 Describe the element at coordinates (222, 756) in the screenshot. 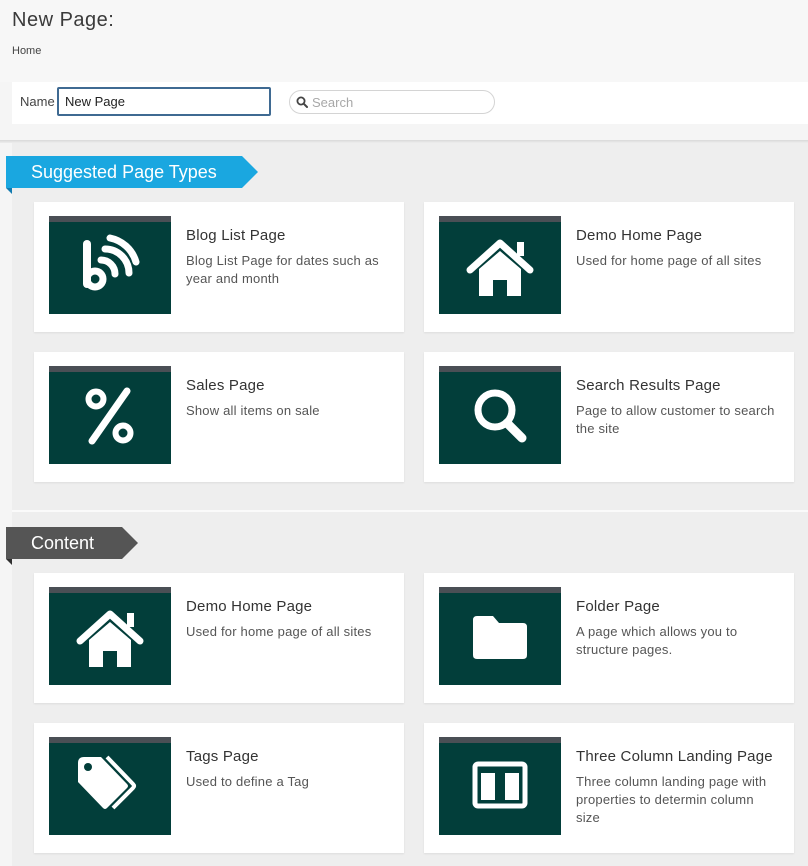

I see `card-title: Tags Page` at that location.